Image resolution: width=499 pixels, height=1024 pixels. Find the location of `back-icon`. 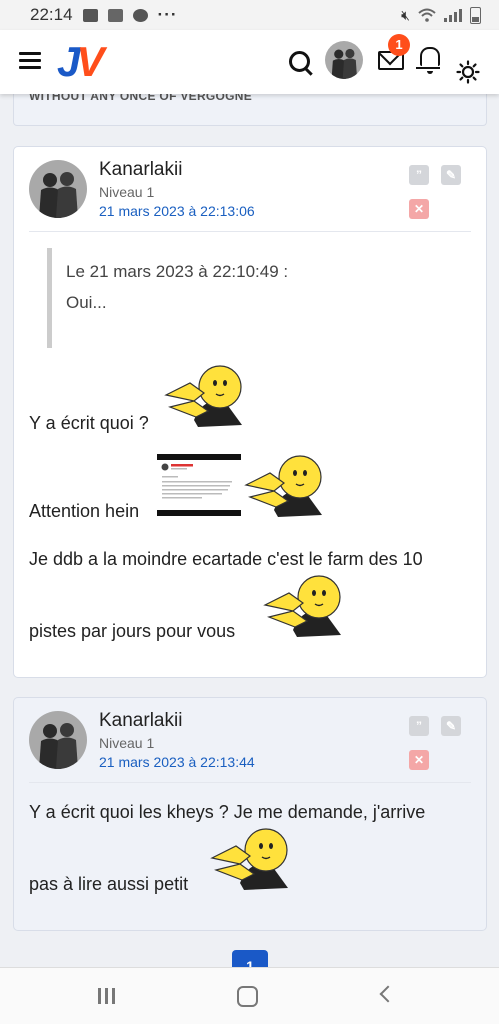

back-icon is located at coordinates (388, 994).